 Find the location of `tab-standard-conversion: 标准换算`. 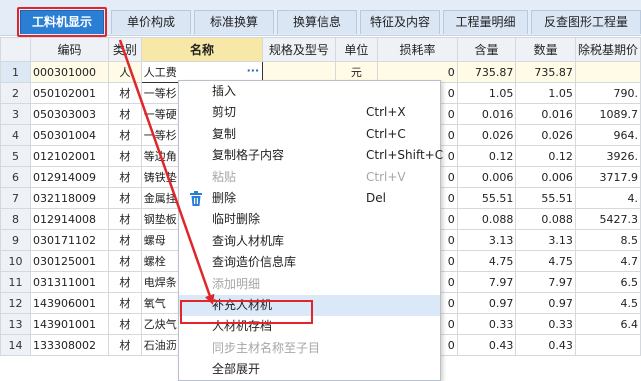

tab-standard-conversion: 标准换算 is located at coordinates (234, 22).